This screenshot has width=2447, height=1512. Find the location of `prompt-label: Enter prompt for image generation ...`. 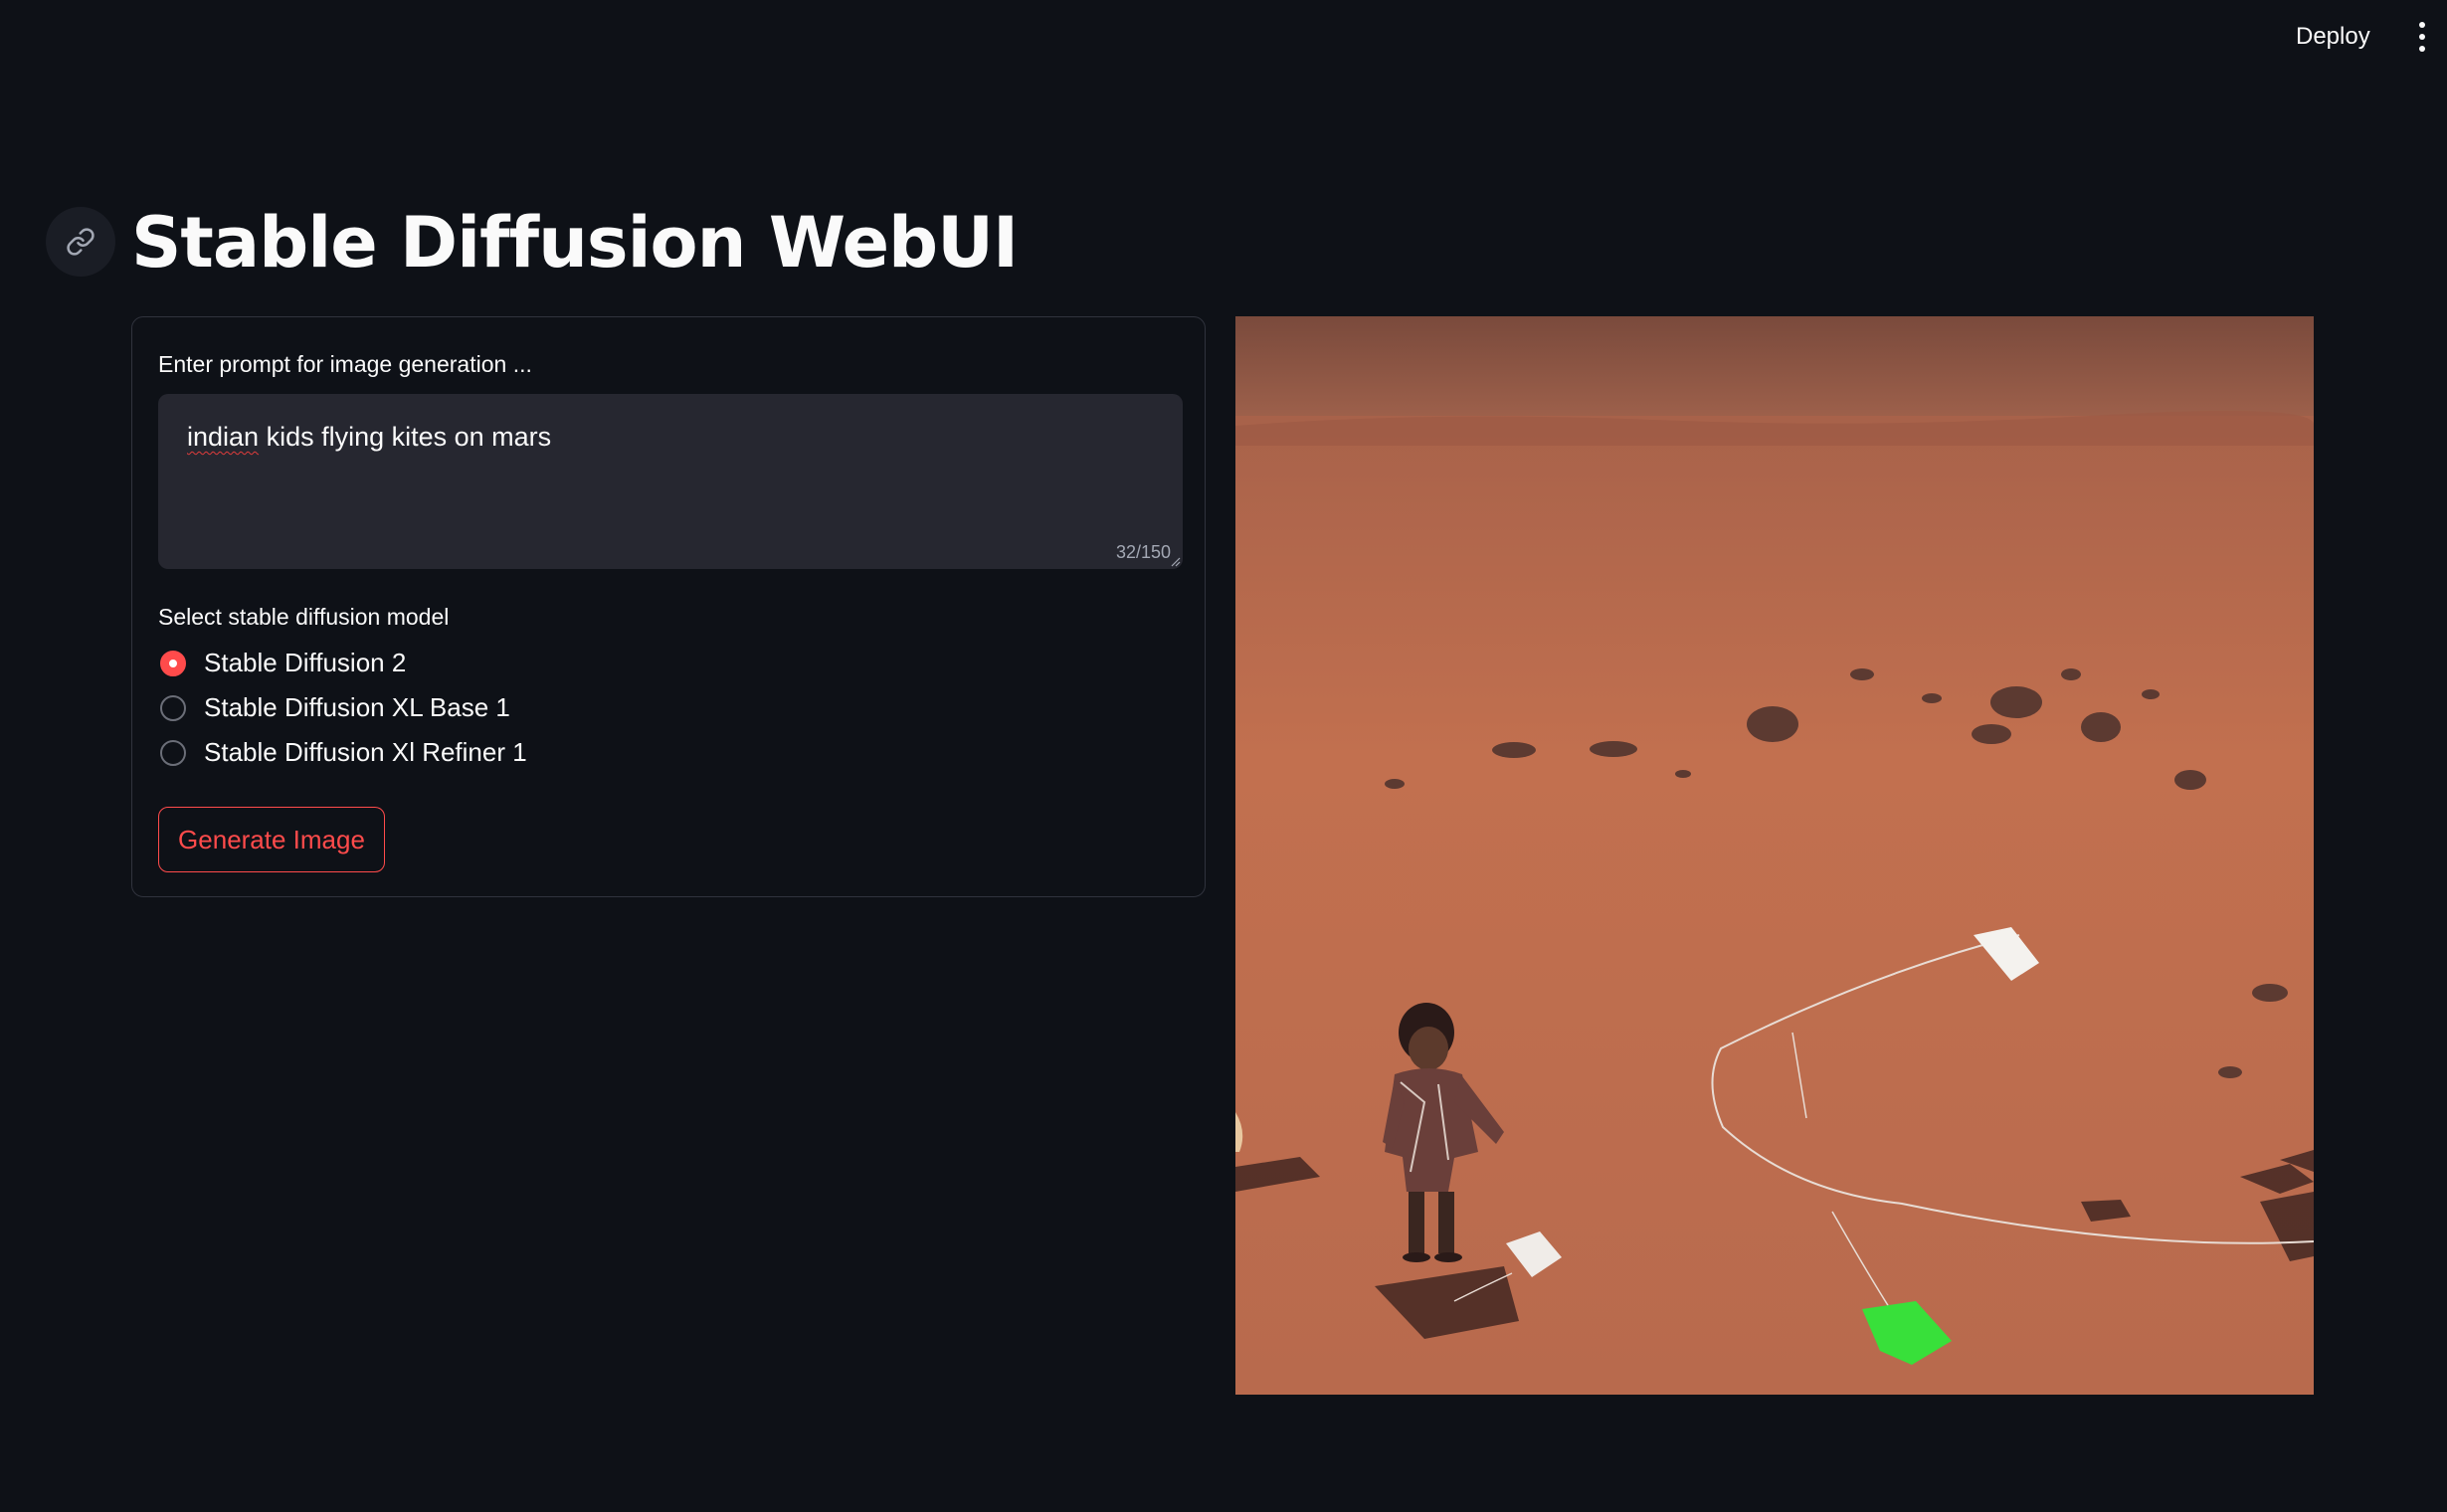

prompt-label: Enter prompt for image generation ... is located at coordinates (345, 364).